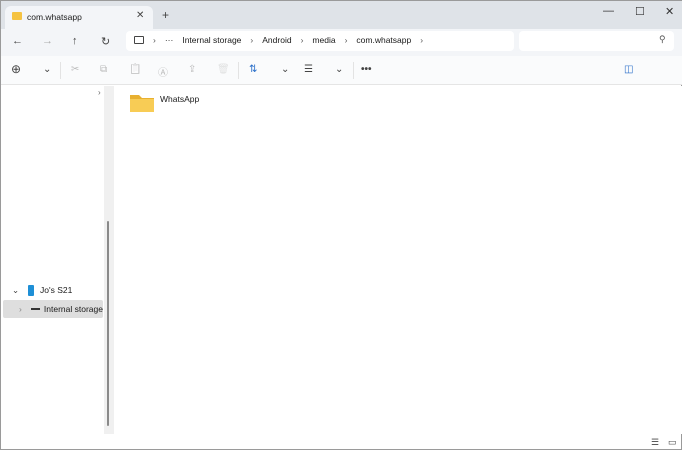  What do you see at coordinates (672, 442) in the screenshot?
I see `tiles-view-button: ▭` at bounding box center [672, 442].